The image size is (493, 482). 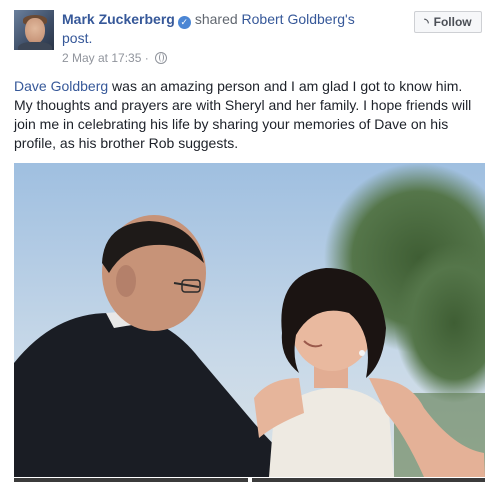 What do you see at coordinates (426, 22) in the screenshot?
I see `rss-icon: ◝` at bounding box center [426, 22].